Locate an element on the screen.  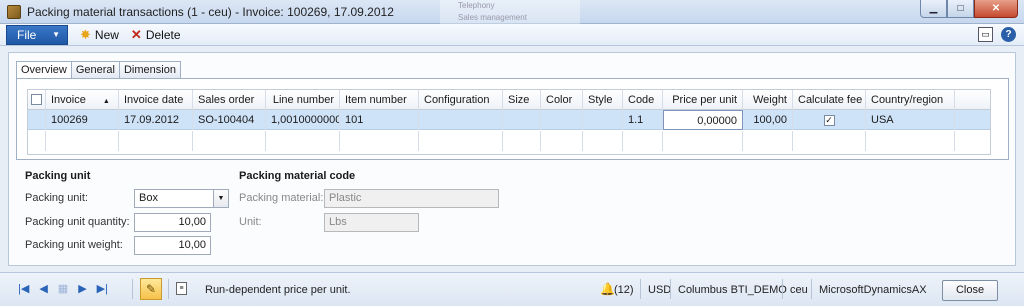
packing-material-unit-label: Unit: is located at coordinates (250, 222).